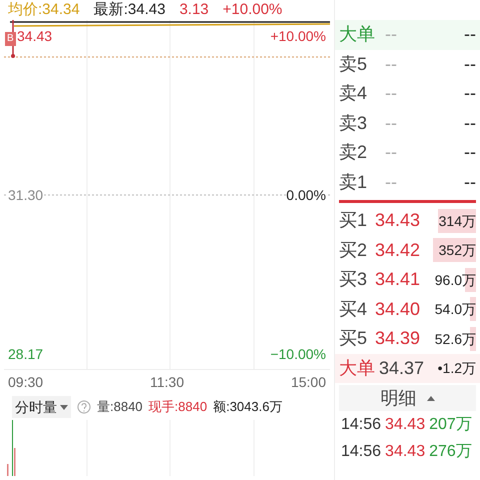 Image resolution: width=480 pixels, height=480 pixels. What do you see at coordinates (450, 452) in the screenshot?
I see `trade-amount: 276万` at bounding box center [450, 452].